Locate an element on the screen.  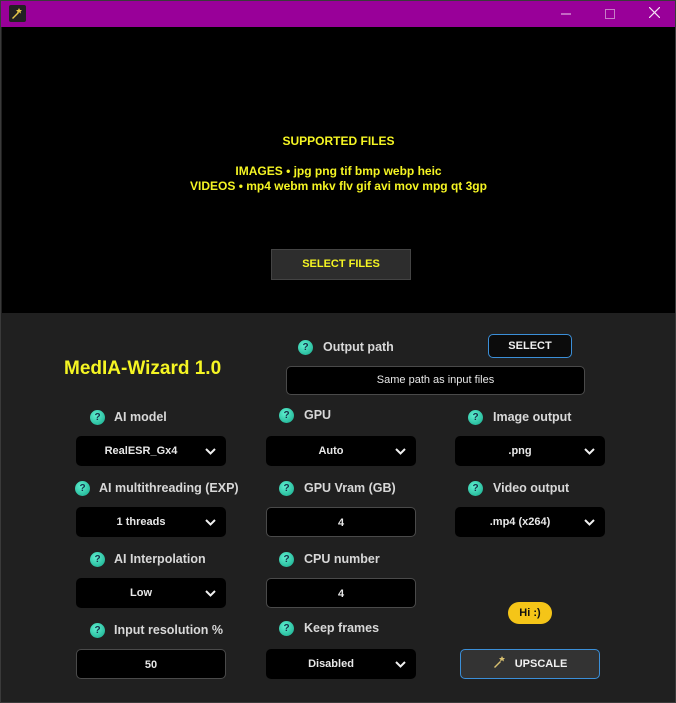
upscale-button: UPSCALE is located at coordinates (530, 664).